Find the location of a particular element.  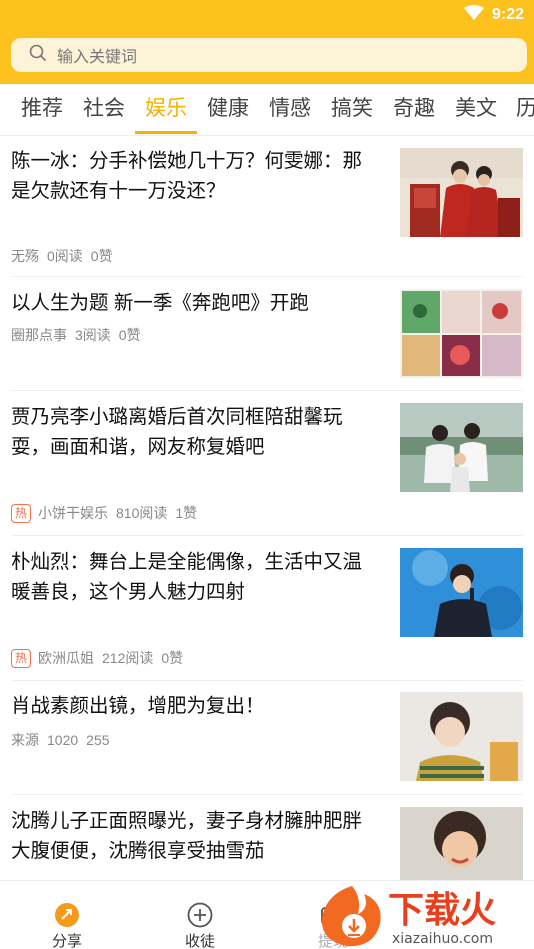

article-source: 无殇 is located at coordinates (25, 256).